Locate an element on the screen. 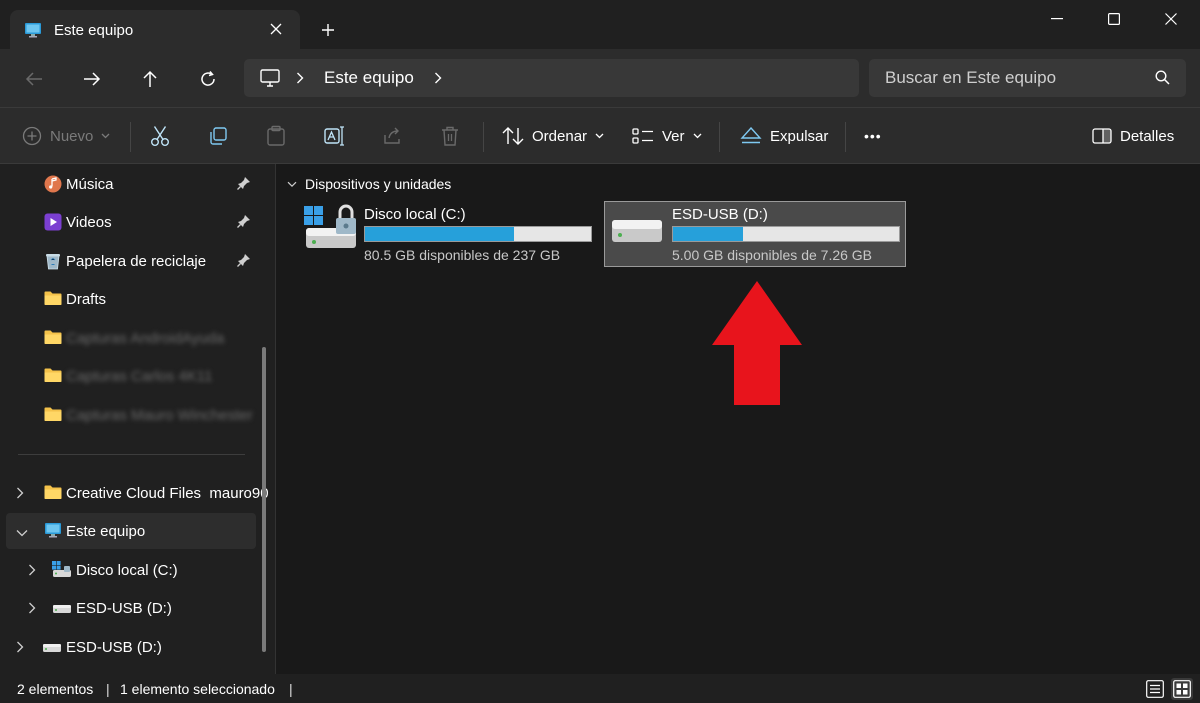 The height and width of the screenshot is (703, 1200). sidebar-item-blurred-folder-3: Capturas Mauro Winchester is located at coordinates (130, 415).